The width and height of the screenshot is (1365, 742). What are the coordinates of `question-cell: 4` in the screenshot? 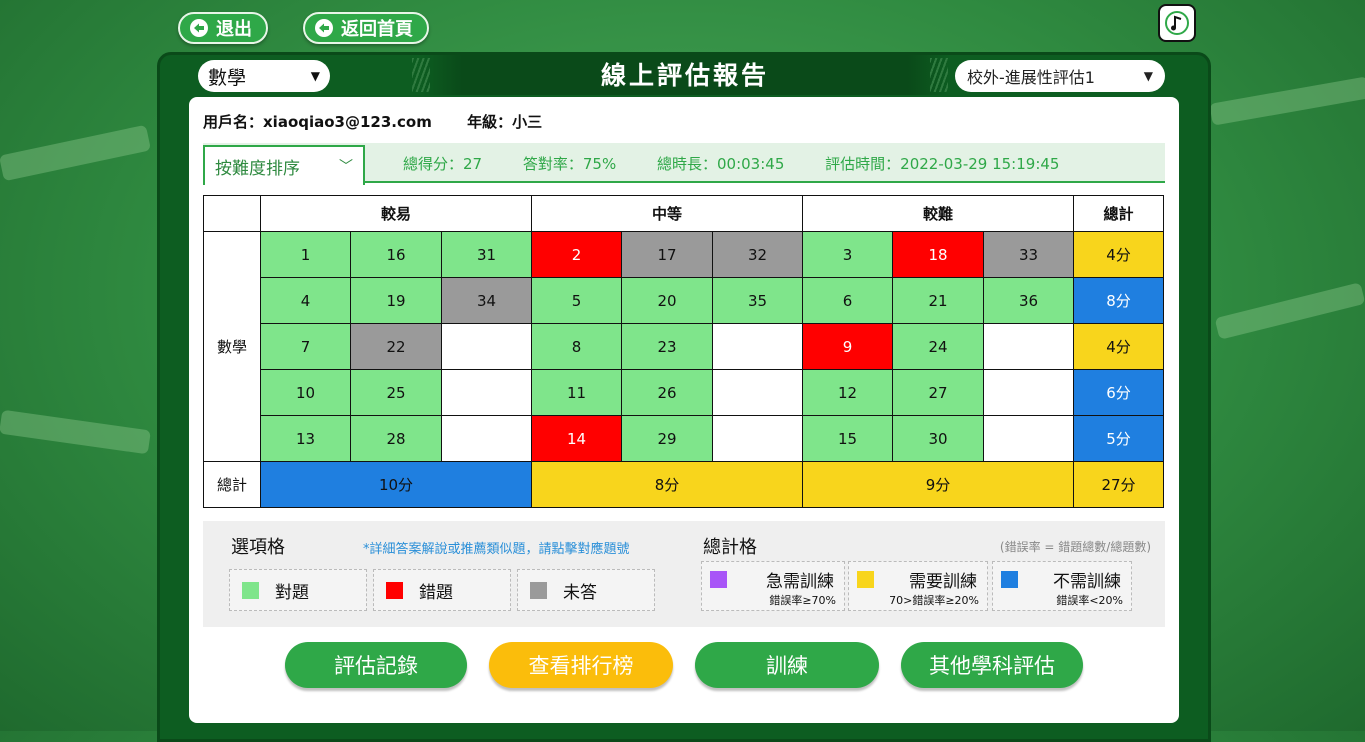 It's located at (305, 300).